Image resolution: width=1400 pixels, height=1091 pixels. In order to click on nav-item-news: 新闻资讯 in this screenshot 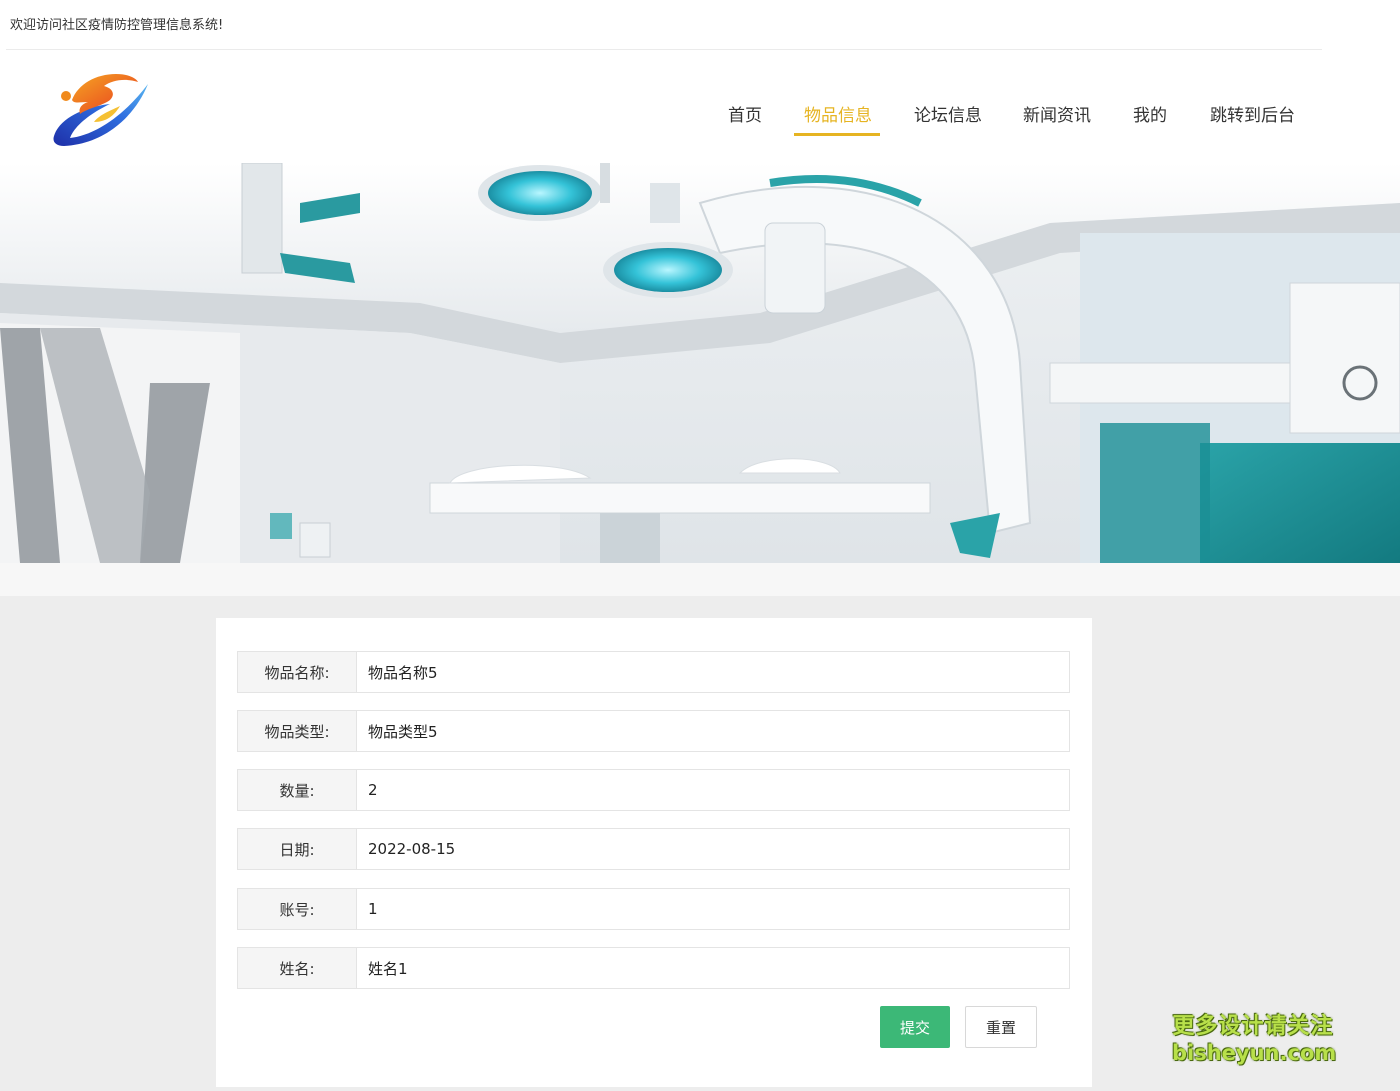, I will do `click(1057, 120)`.